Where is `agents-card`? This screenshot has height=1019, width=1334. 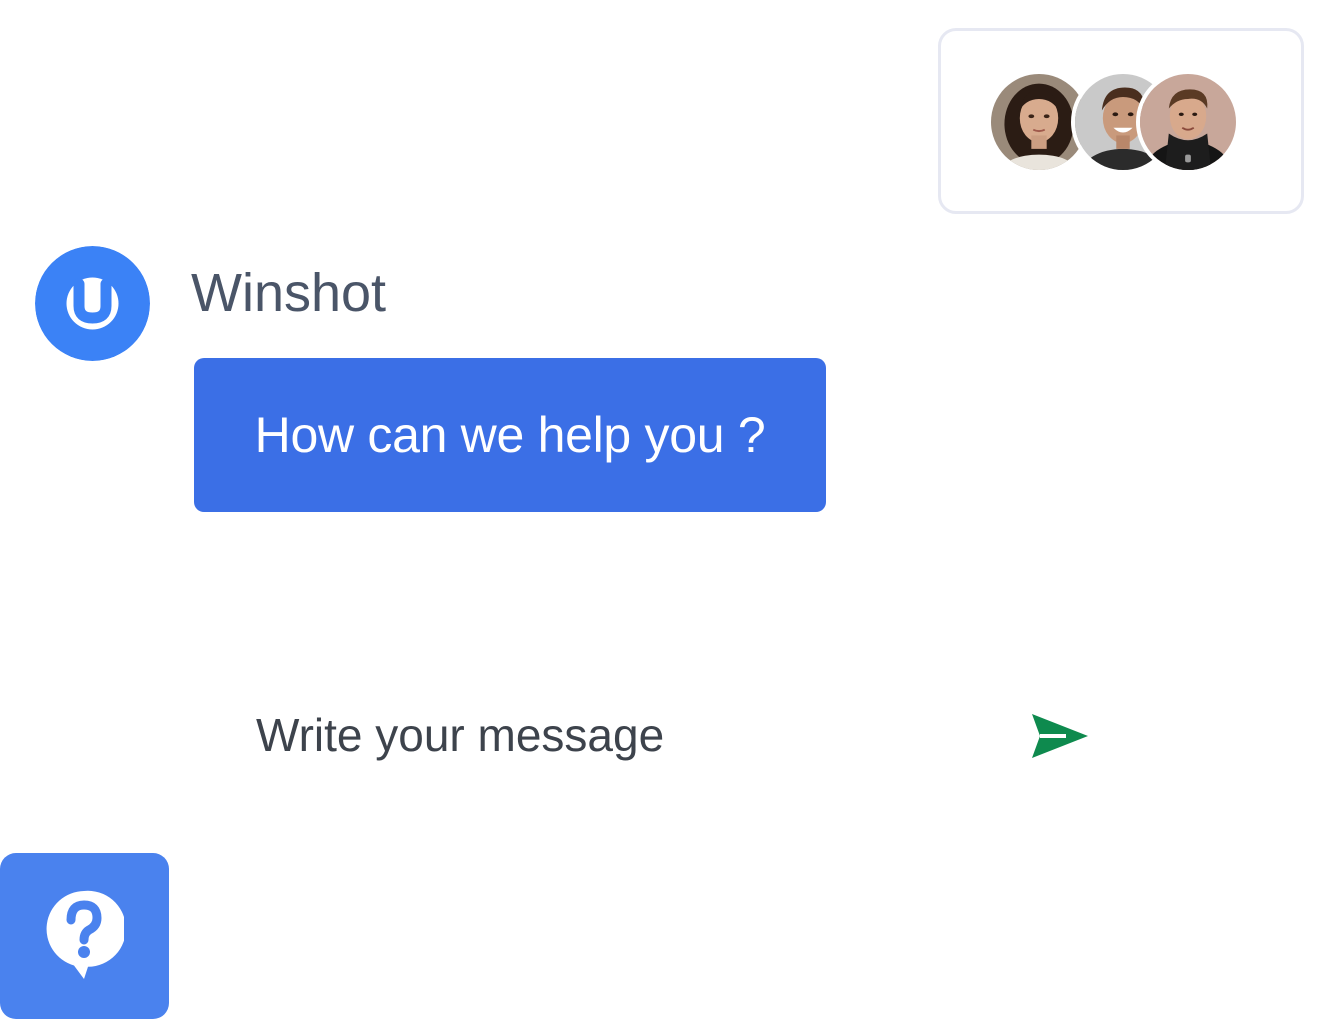
agents-card is located at coordinates (1121, 121).